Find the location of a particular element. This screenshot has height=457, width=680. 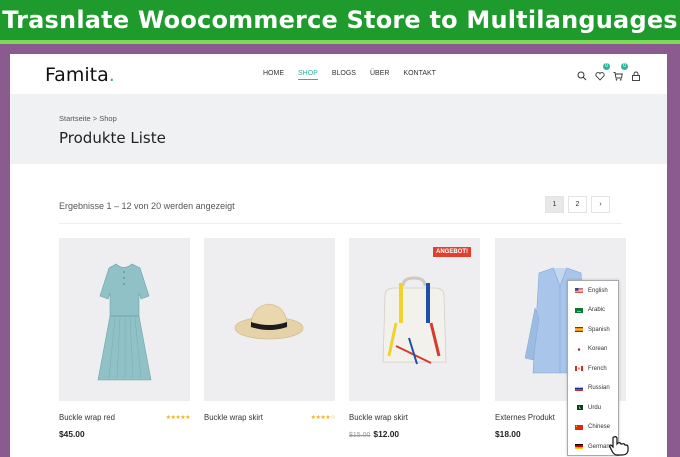

ru-flag-icon is located at coordinates (579, 388).